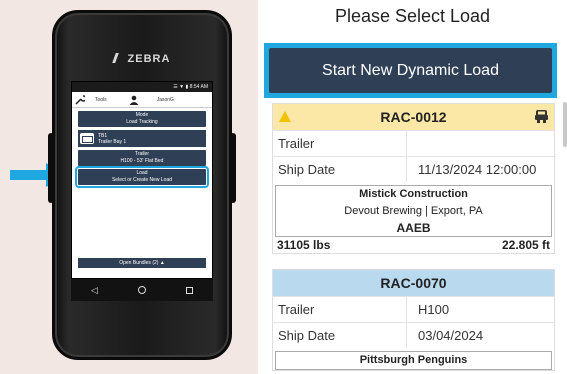  I want to click on load-summary: 31105 lbs 22.805 ft, so click(413, 245).